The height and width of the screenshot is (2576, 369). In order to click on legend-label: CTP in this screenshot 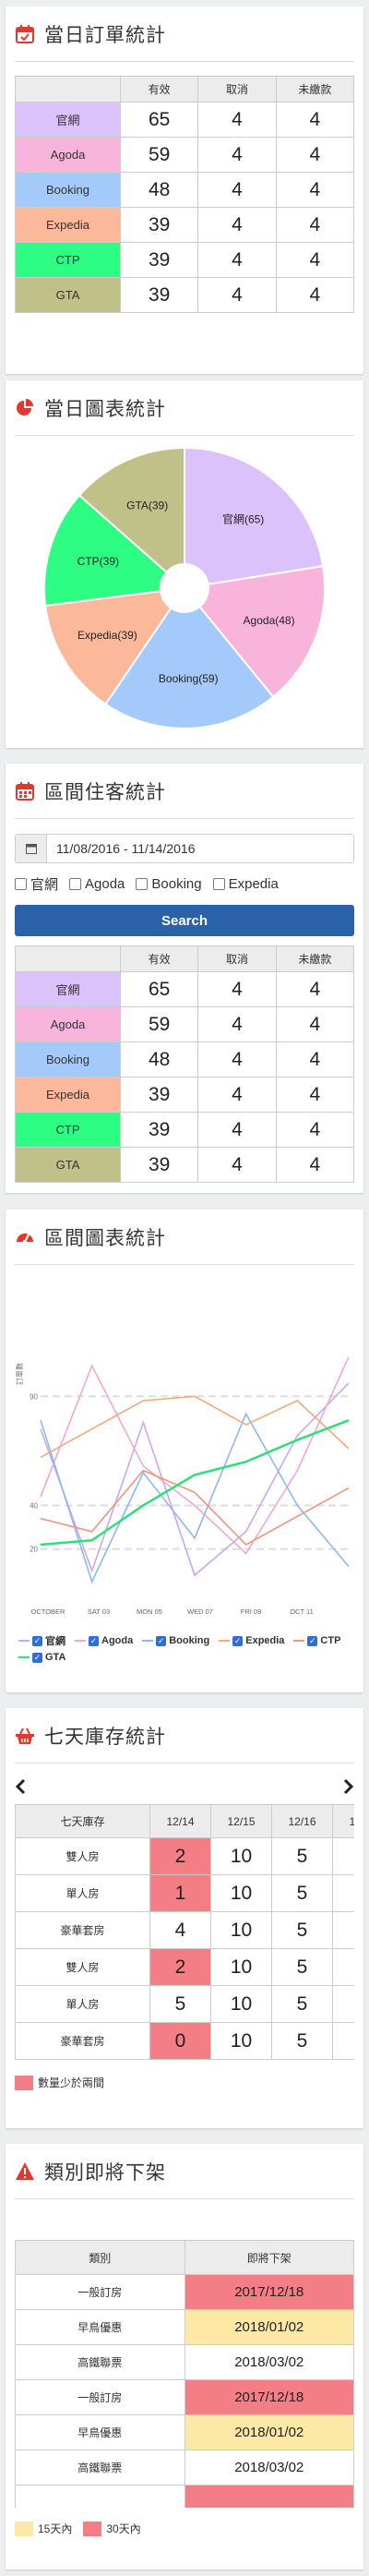, I will do `click(330, 1640)`.